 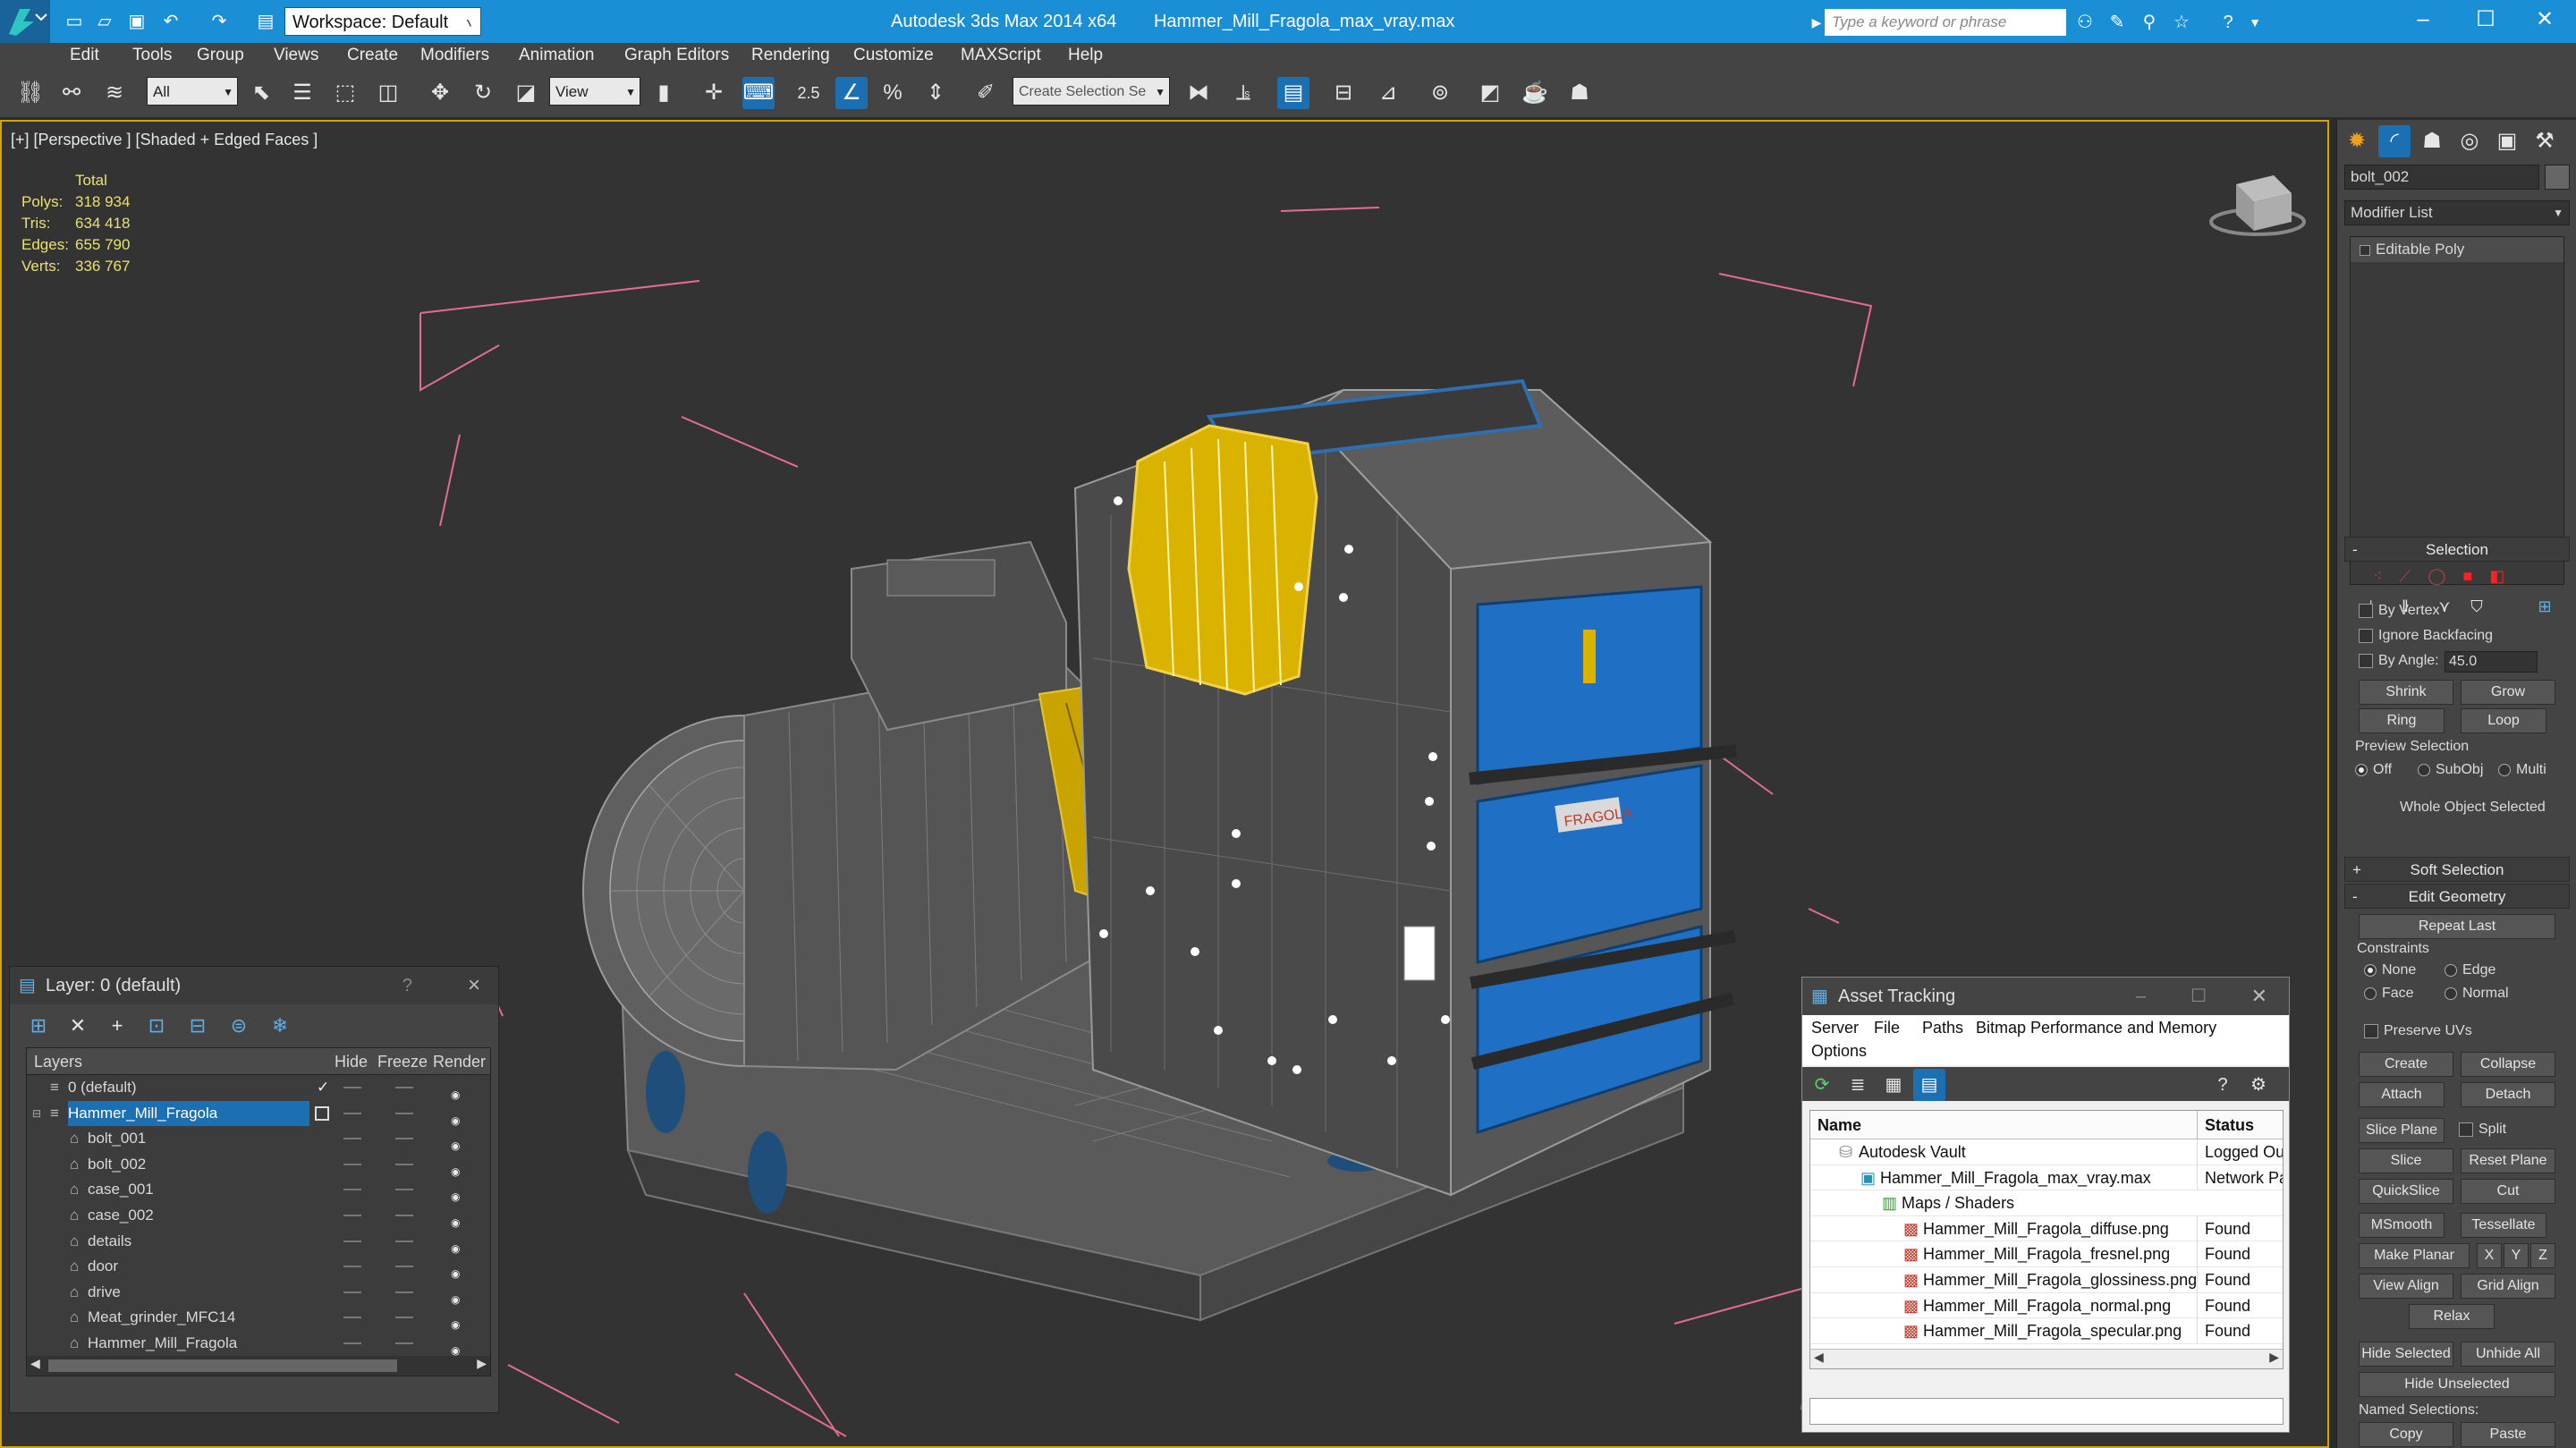 I want to click on percent-snap-icon: %, so click(x=893, y=93).